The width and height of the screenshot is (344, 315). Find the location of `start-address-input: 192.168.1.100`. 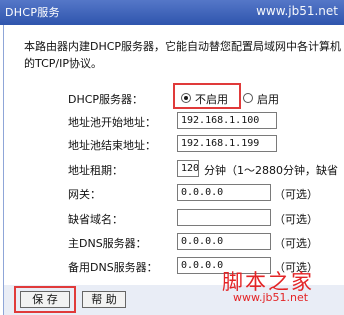

start-address-input: 192.168.1.100 is located at coordinates (227, 120).